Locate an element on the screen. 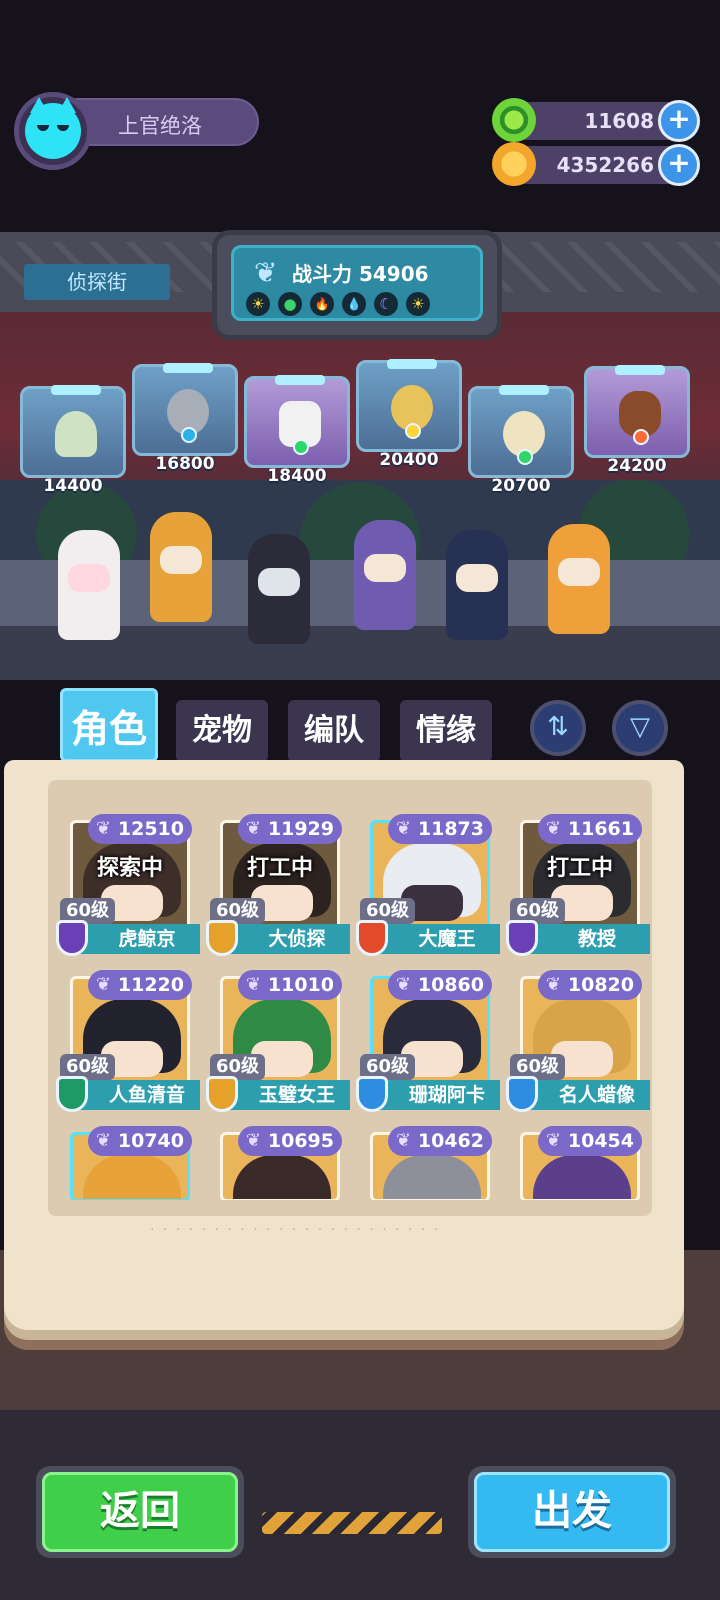  category-tabs: 角色 宠物 编队 情缘 is located at coordinates (281, 726).